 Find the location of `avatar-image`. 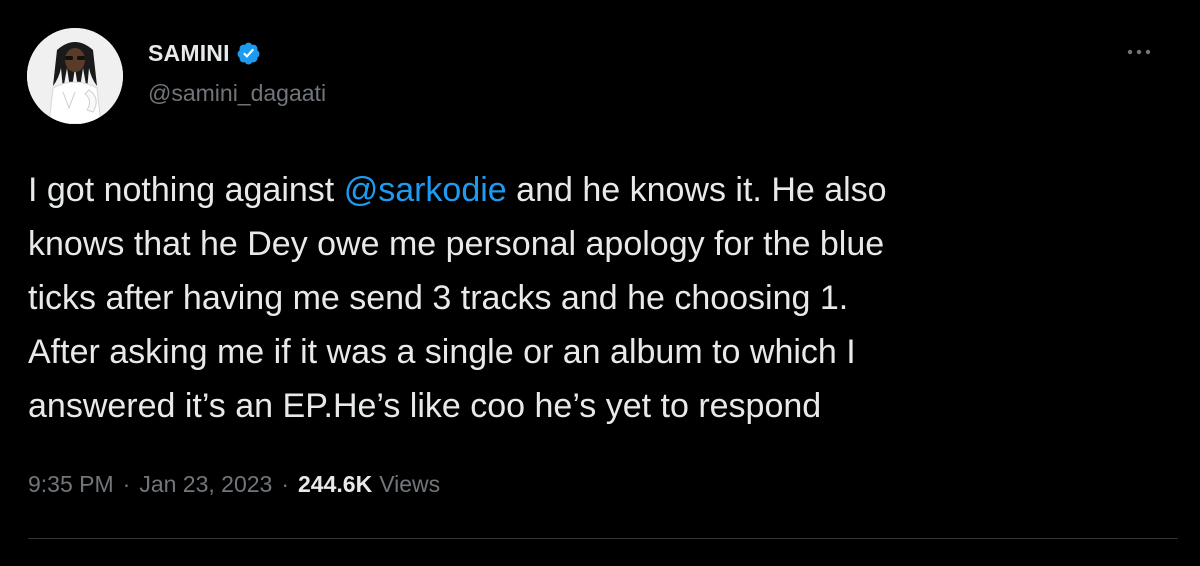

avatar-image is located at coordinates (75, 76).